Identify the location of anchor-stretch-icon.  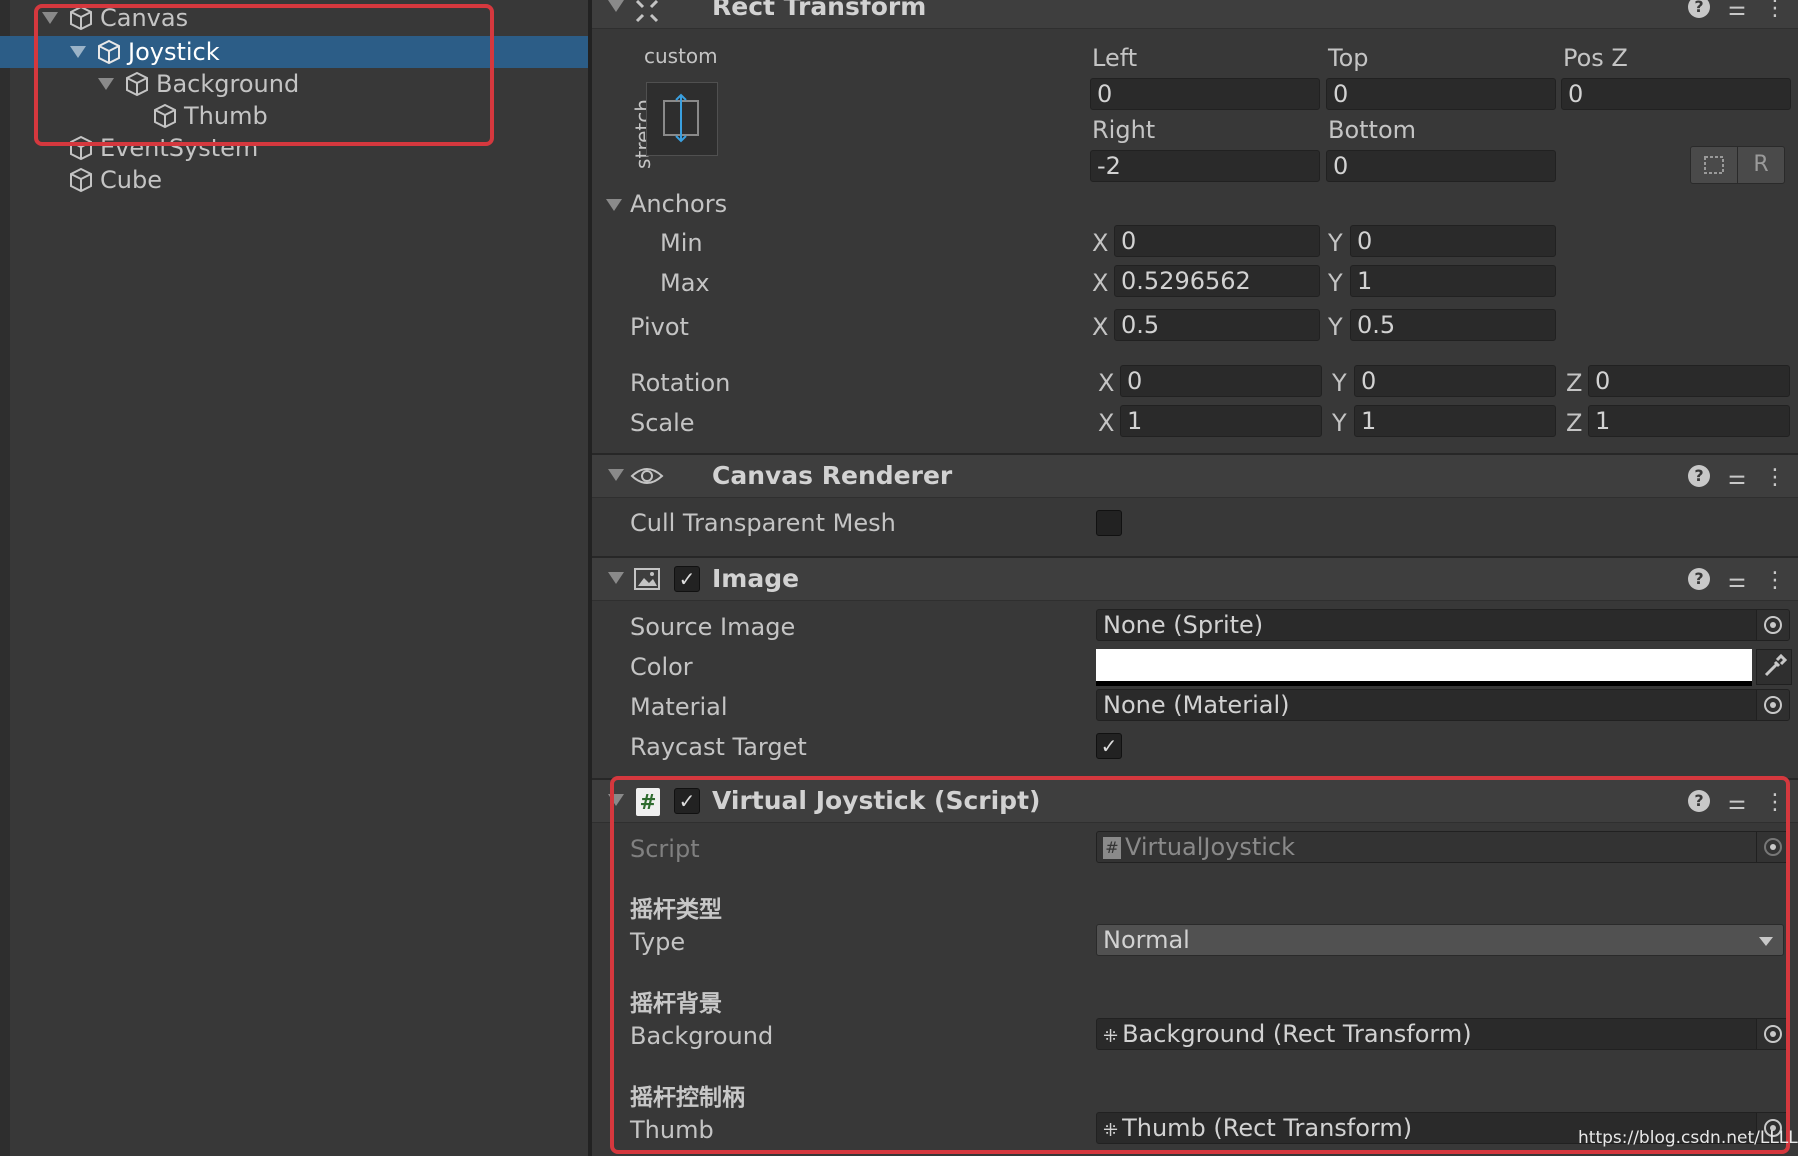
(681, 118).